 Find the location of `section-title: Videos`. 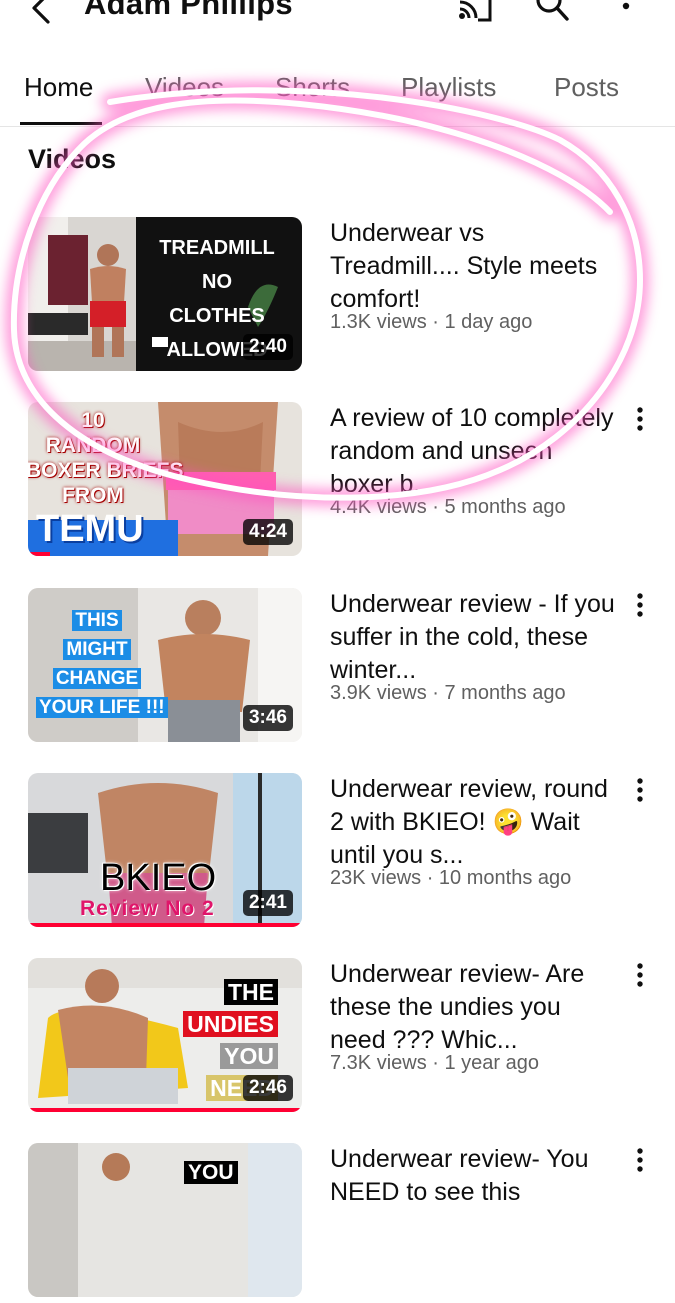

section-title: Videos is located at coordinates (72, 159).